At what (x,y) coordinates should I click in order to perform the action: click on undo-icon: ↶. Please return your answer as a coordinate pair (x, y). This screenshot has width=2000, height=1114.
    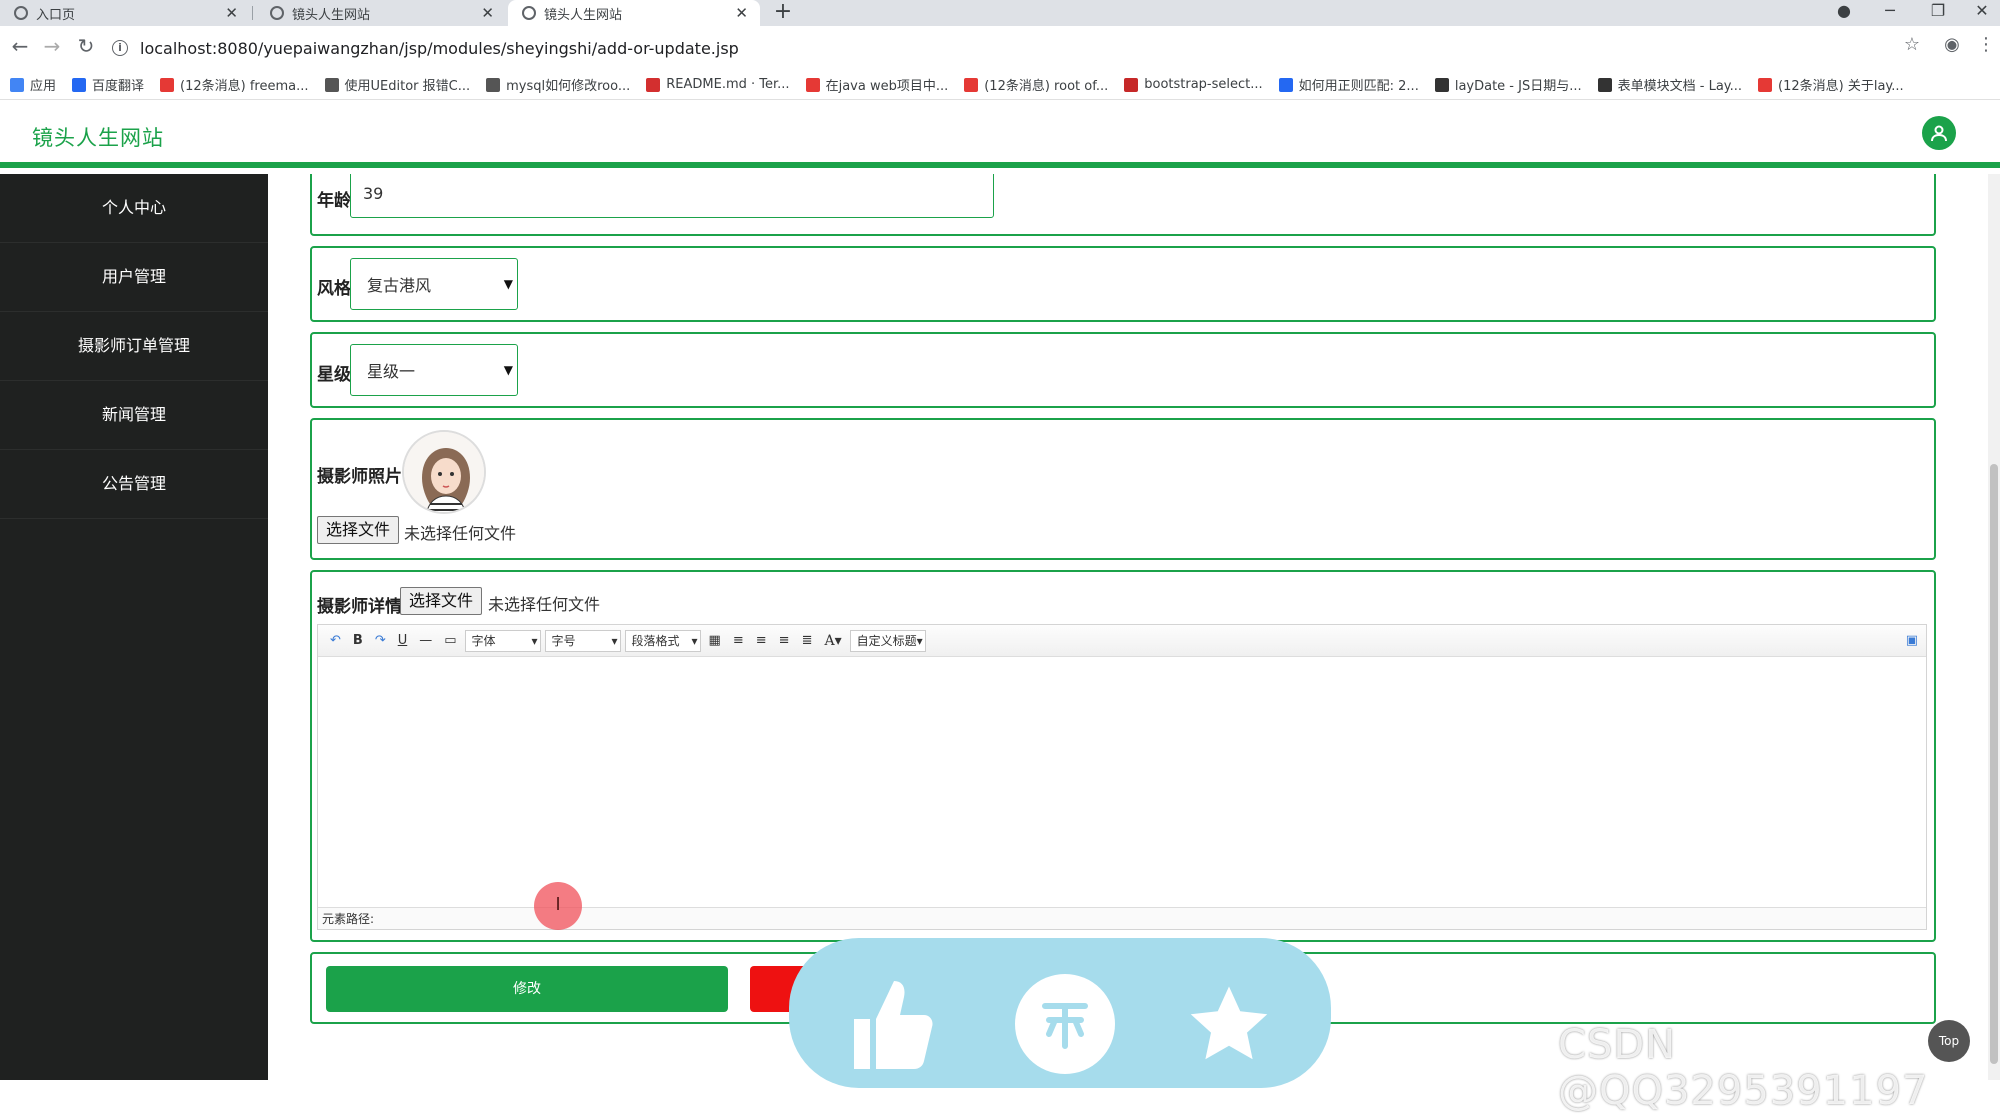
    Looking at the image, I should click on (335, 640).